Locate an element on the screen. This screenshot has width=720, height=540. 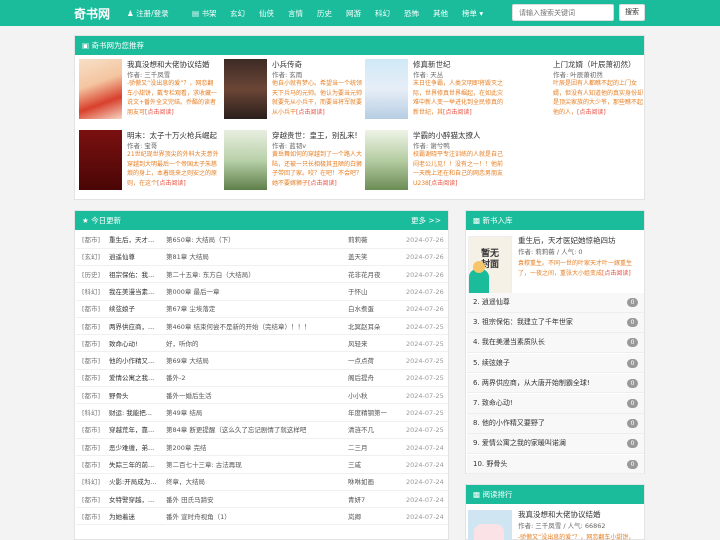
table-row: [都市] 女特警穿越，... 番外 田氏马蹄安 青妍7 2024-07-24 is located at coordinates (262, 500).